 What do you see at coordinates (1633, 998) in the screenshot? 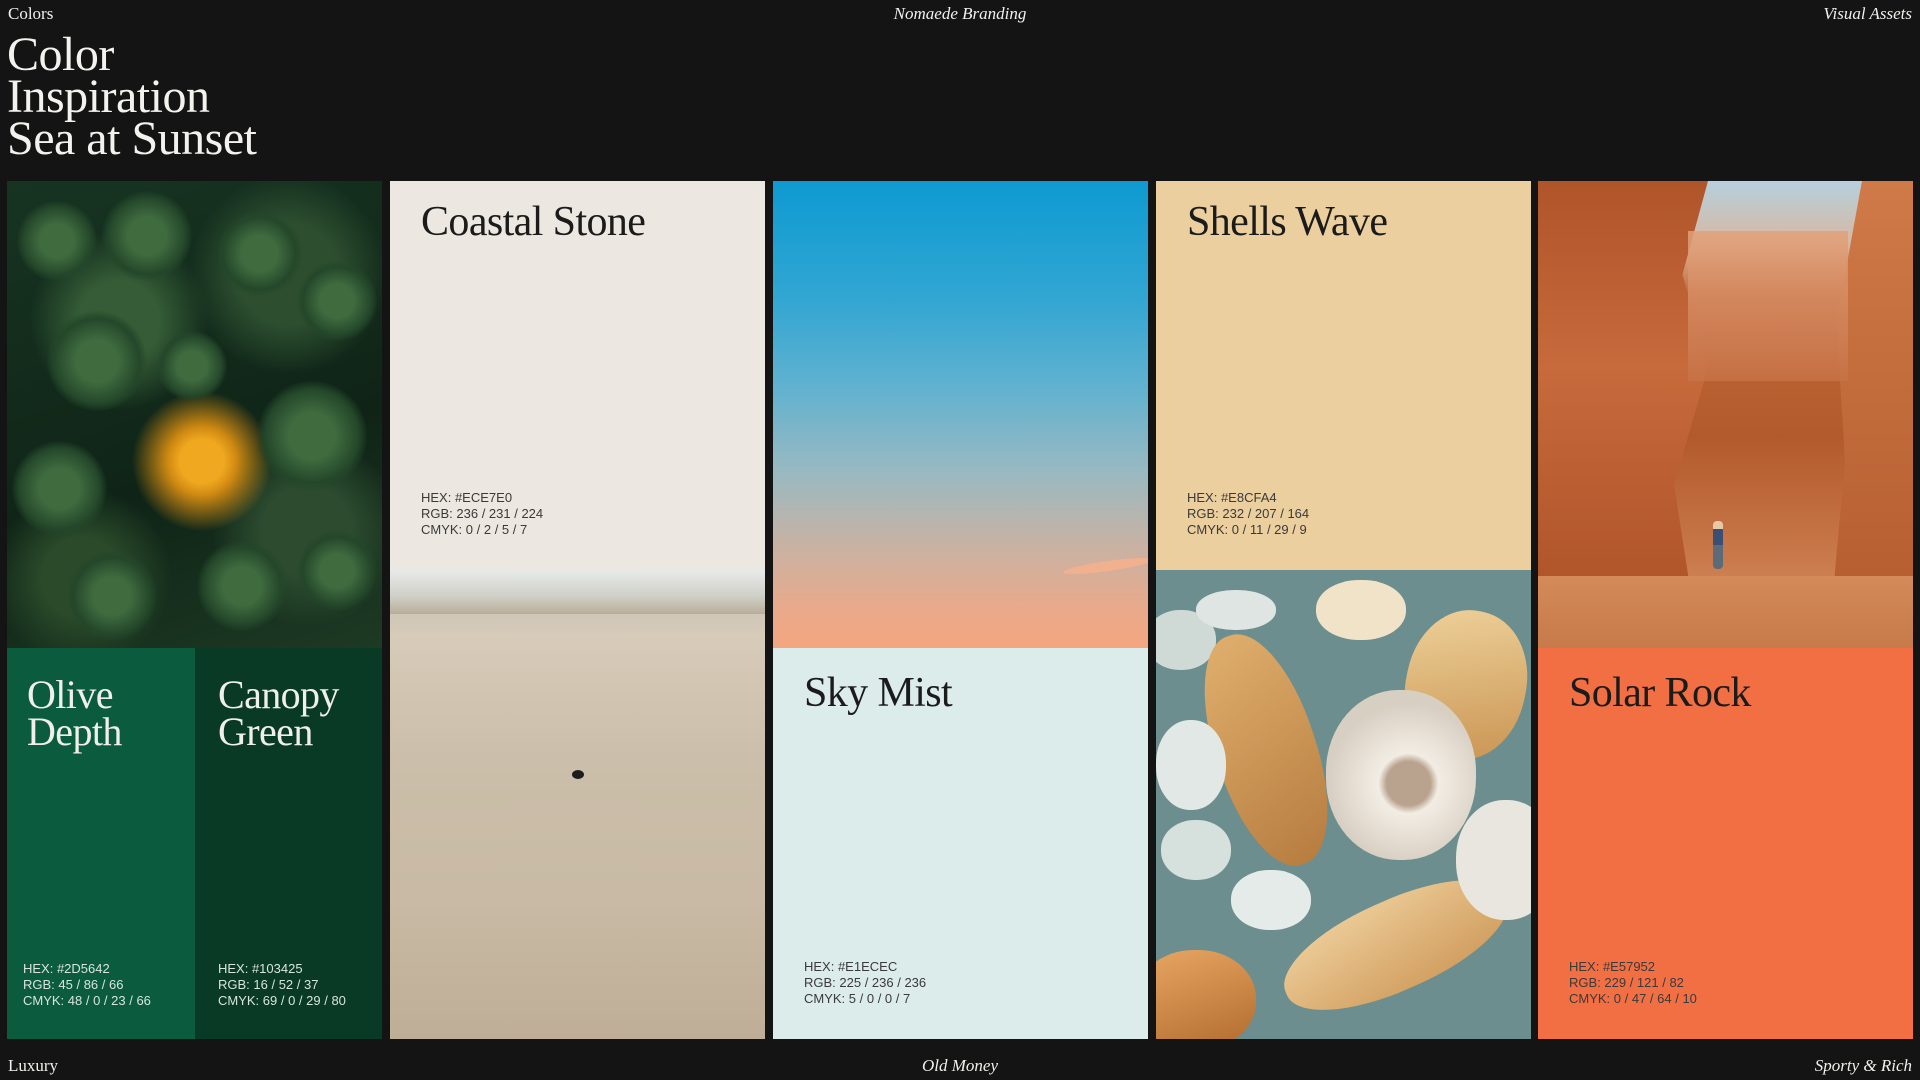
I see `cmyk-code: CMYK: 0 / 47 / 64 / 10` at bounding box center [1633, 998].